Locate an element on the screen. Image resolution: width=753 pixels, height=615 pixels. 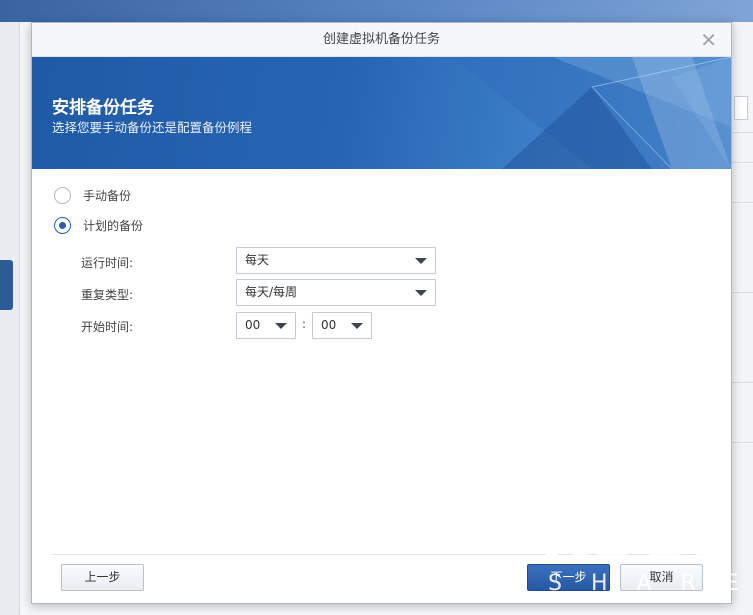
manual-backup-option: 手动备份 is located at coordinates (92, 195).